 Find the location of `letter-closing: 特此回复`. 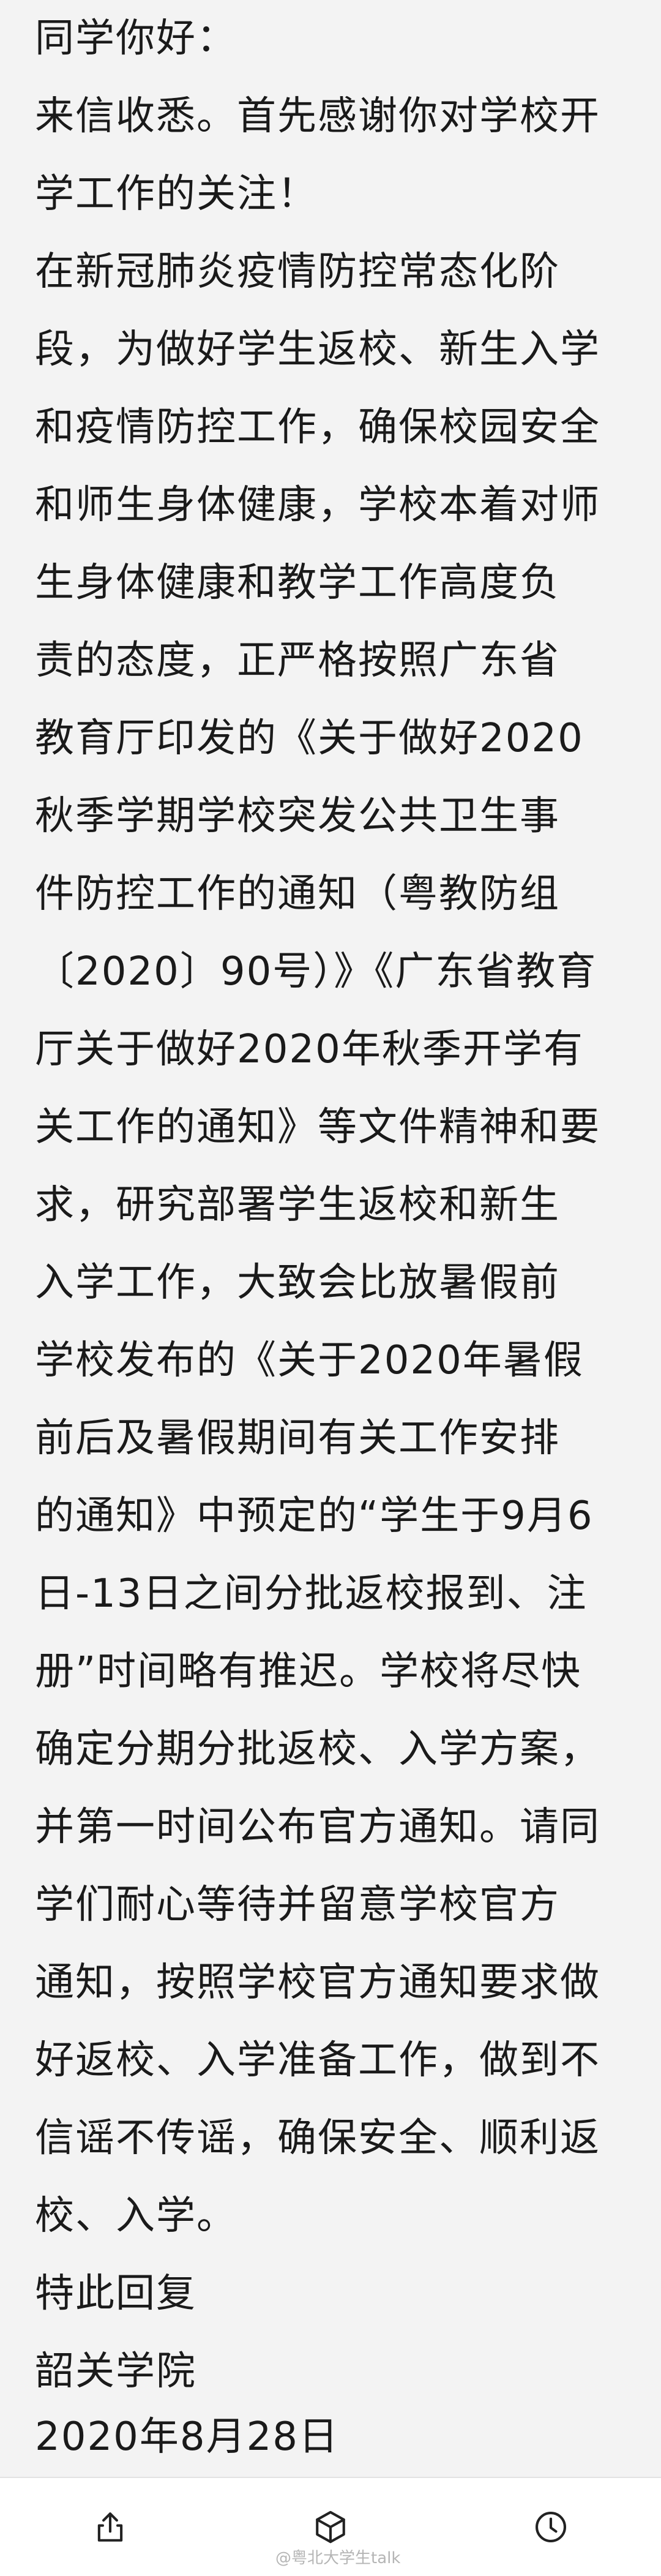

letter-closing: 特此回复 is located at coordinates (335, 2294).